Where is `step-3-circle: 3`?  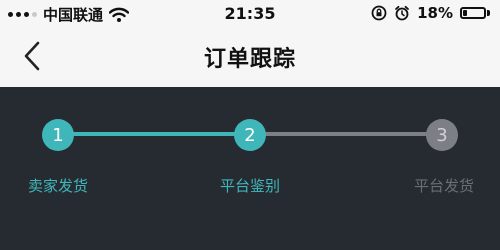 step-3-circle: 3 is located at coordinates (442, 135).